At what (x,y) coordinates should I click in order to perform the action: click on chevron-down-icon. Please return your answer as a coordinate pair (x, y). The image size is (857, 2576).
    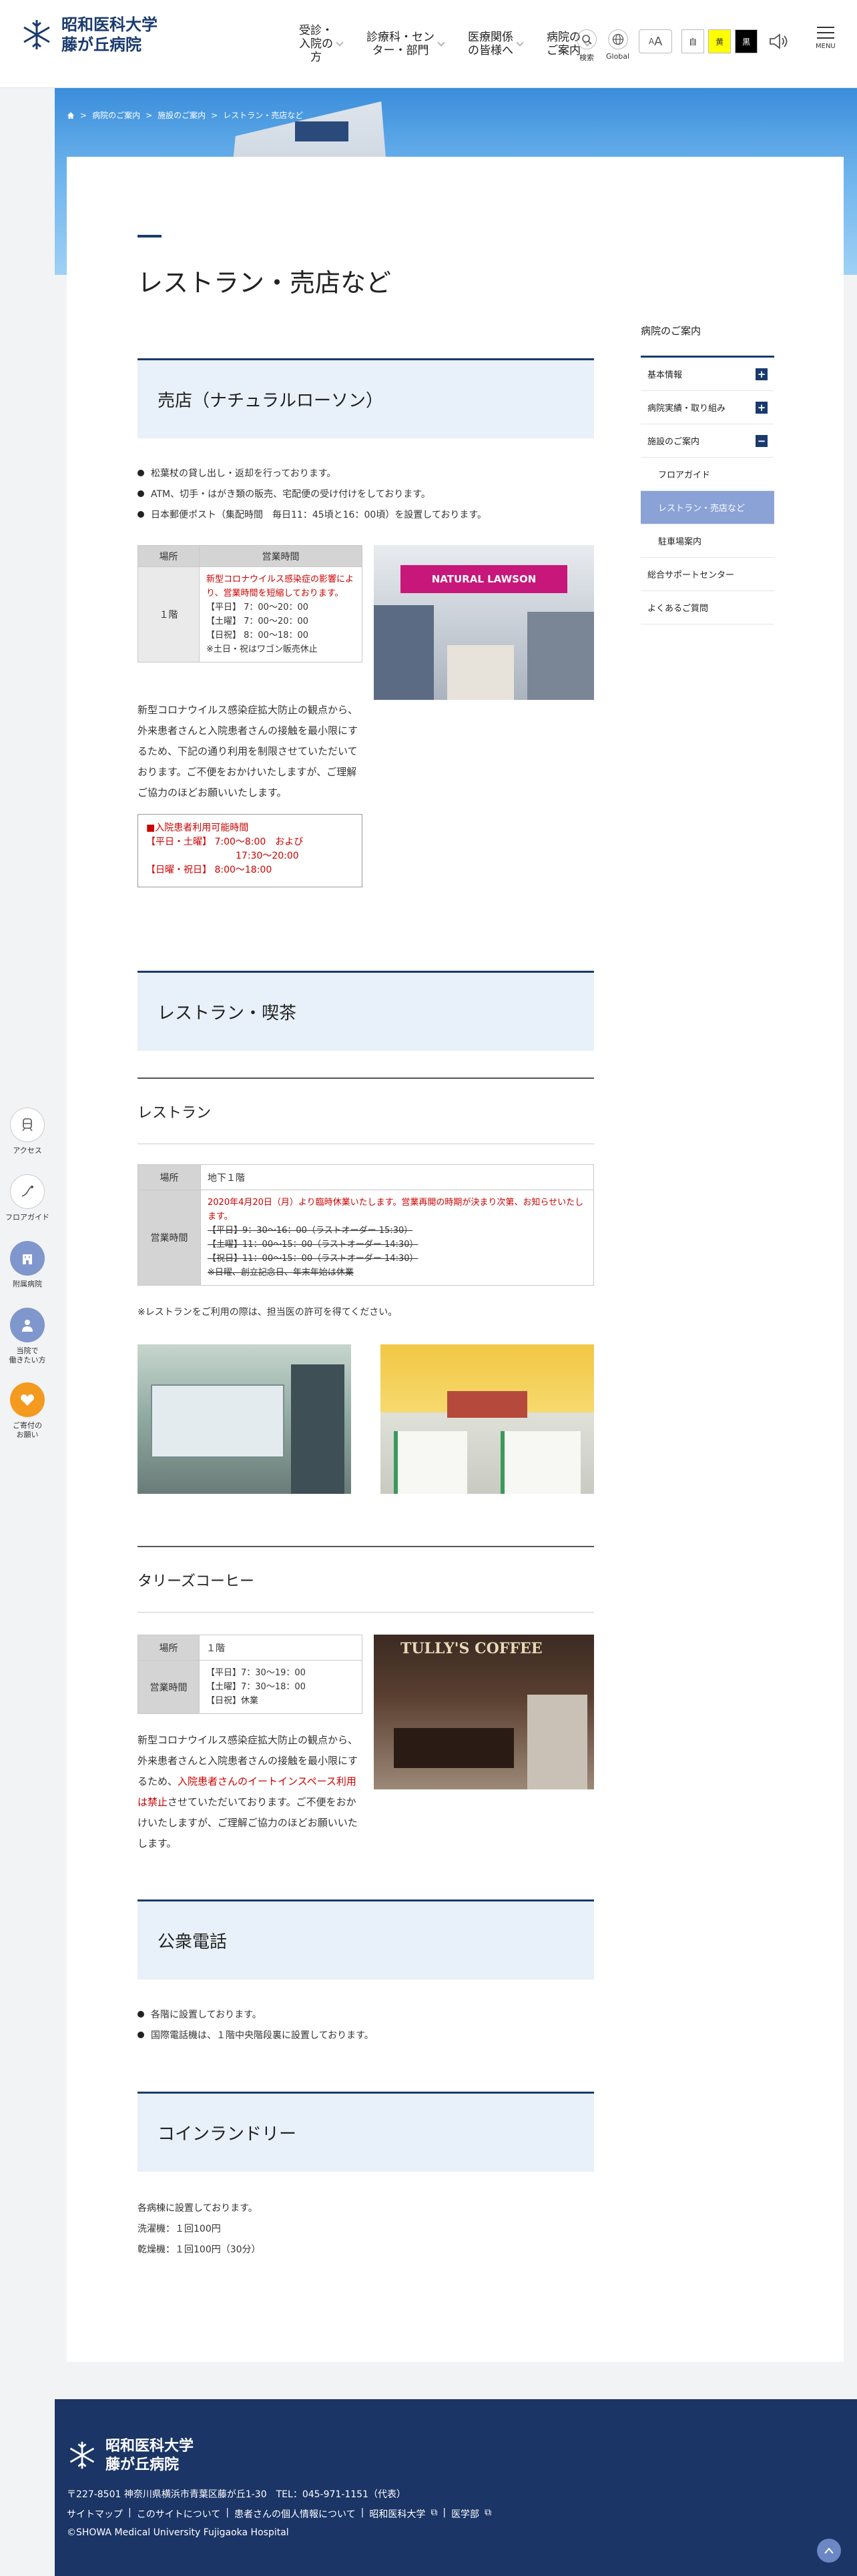
    Looking at the image, I should click on (340, 43).